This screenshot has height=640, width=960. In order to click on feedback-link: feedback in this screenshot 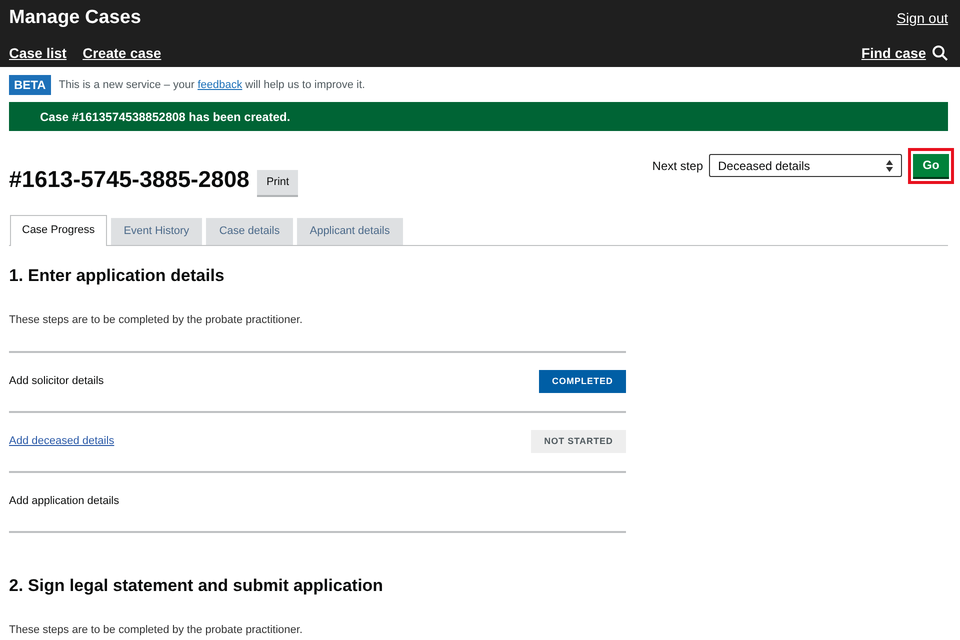, I will do `click(220, 84)`.